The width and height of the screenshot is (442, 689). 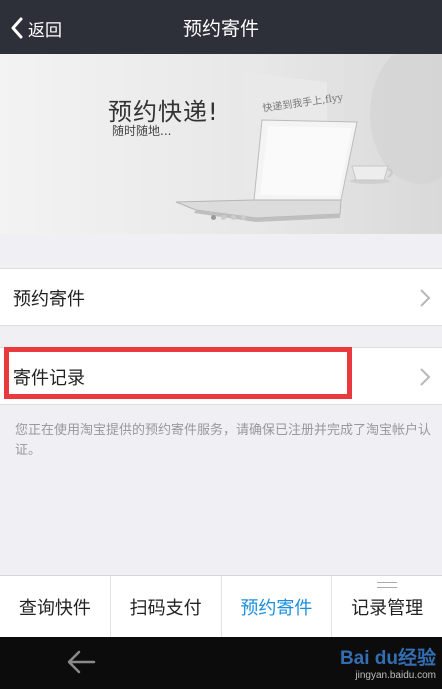 I want to click on watermark-url: jingyan.baidu.com, so click(x=395, y=675).